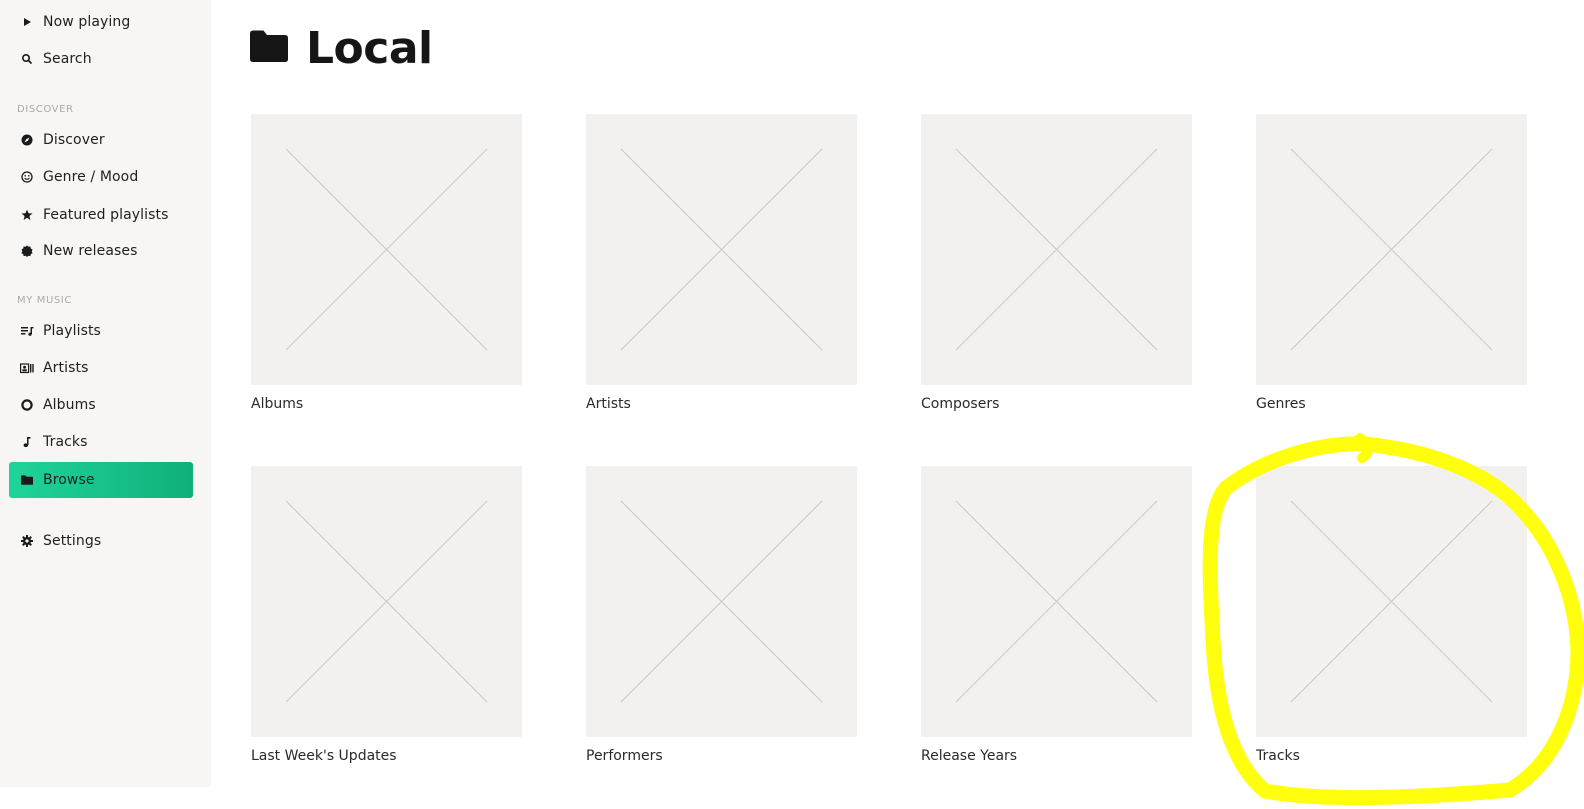 Image resolution: width=1584 pixels, height=809 pixels. What do you see at coordinates (101, 405) in the screenshot?
I see `nav-albums: Albums` at bounding box center [101, 405].